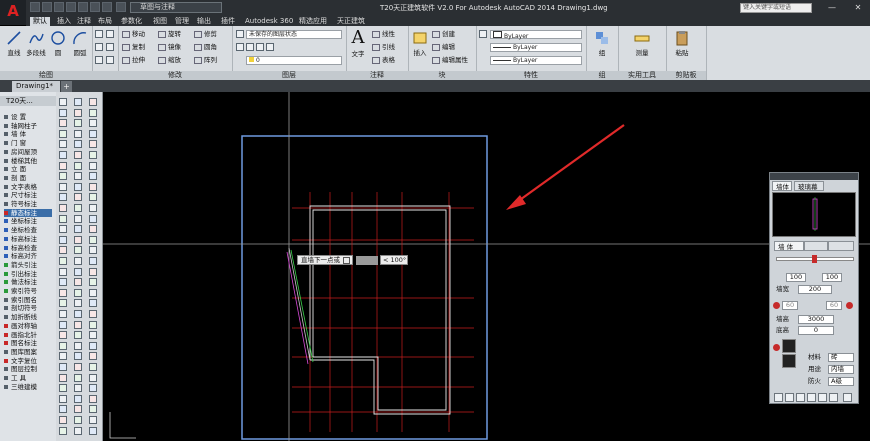 This screenshot has width=870, height=441. What do you see at coordinates (822, 397) in the screenshot?
I see `auto-wall-icon` at bounding box center [822, 397].